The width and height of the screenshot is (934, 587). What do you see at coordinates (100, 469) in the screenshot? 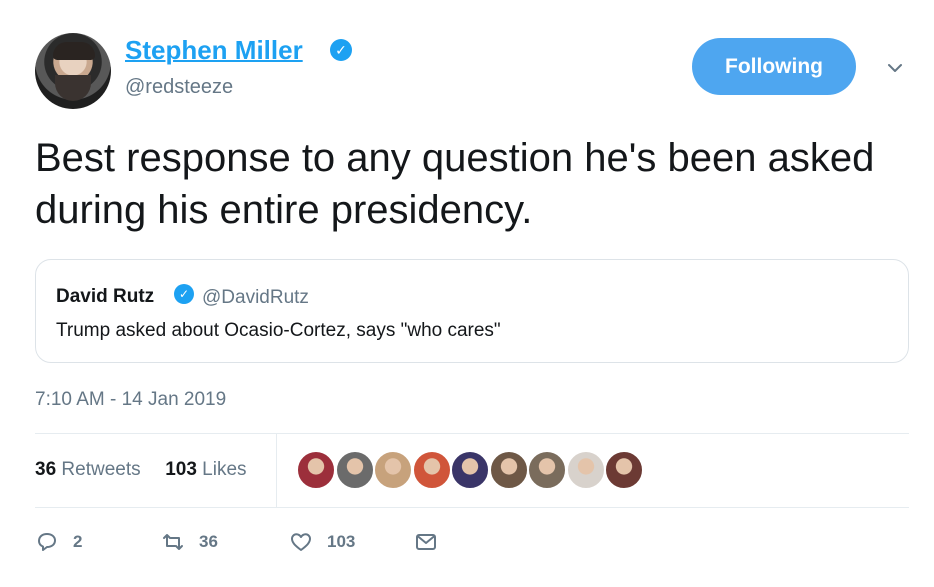
I see `retweets-label: Retweets` at bounding box center [100, 469].